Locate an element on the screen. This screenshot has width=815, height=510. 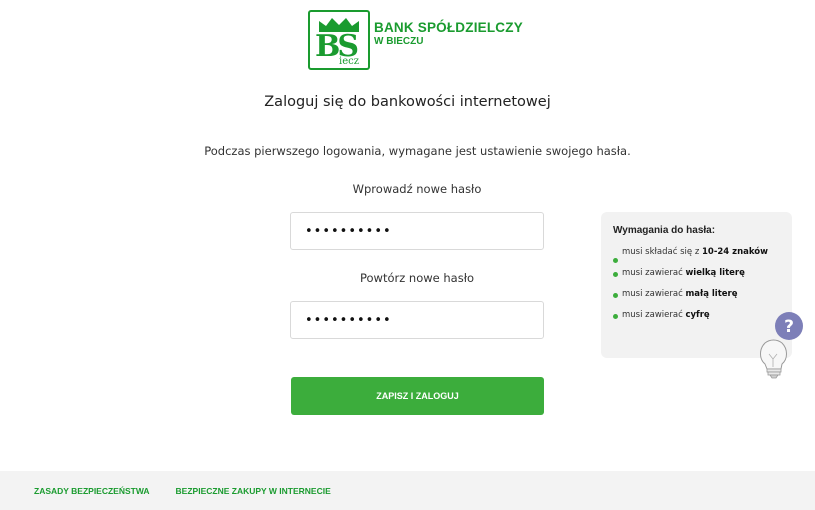
repeat-password-label: Powtórz nowe hasło is located at coordinates (417, 278).